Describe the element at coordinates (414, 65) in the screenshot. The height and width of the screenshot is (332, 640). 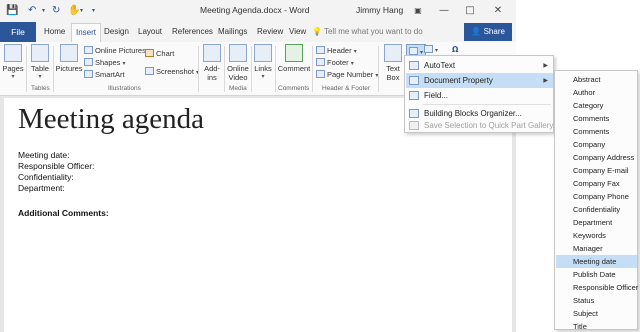
I see `autotext-icon` at that location.